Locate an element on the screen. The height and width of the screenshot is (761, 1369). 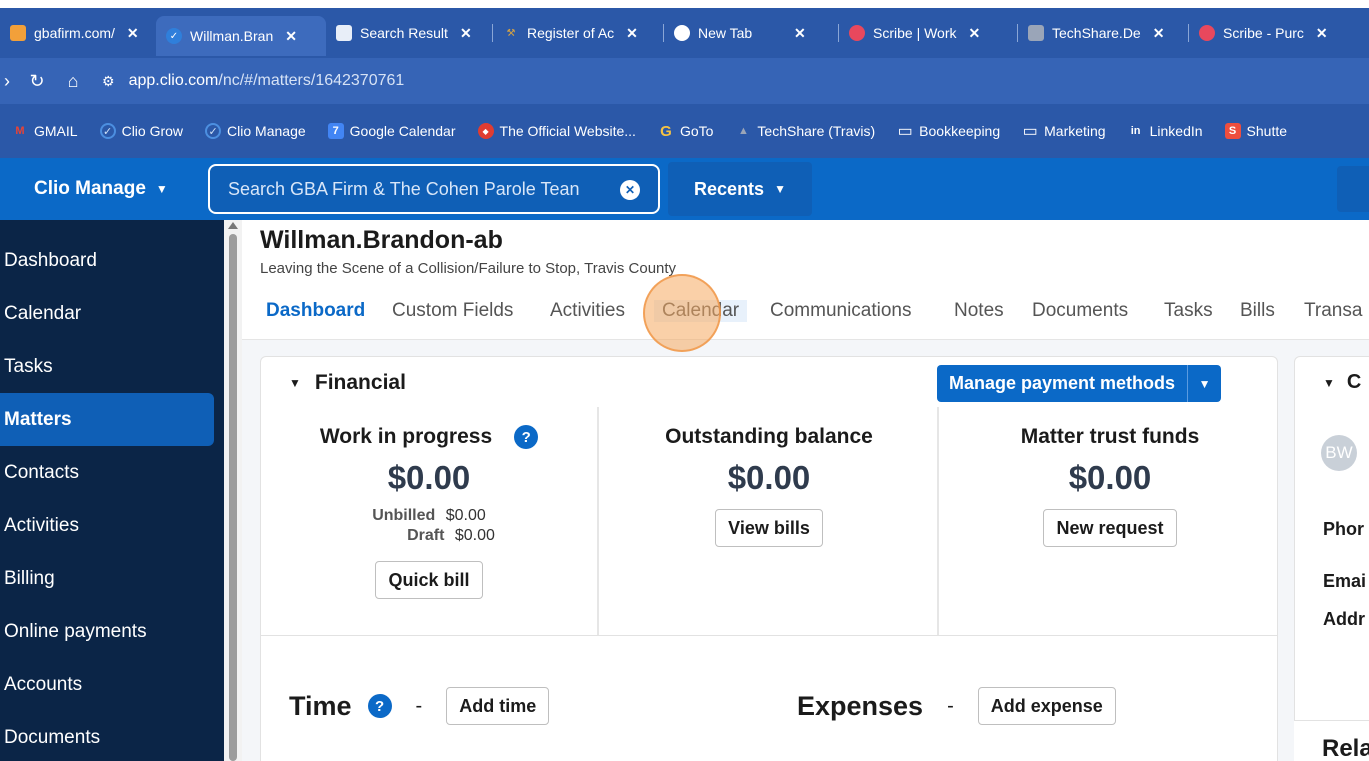
clio-grow-icon: ✓ is located at coordinates (107, 131).